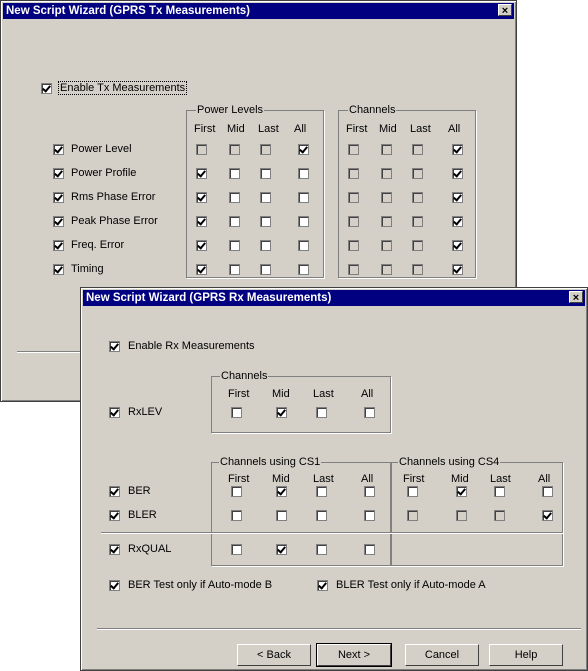  I want to click on back-button: < Back, so click(274, 655).